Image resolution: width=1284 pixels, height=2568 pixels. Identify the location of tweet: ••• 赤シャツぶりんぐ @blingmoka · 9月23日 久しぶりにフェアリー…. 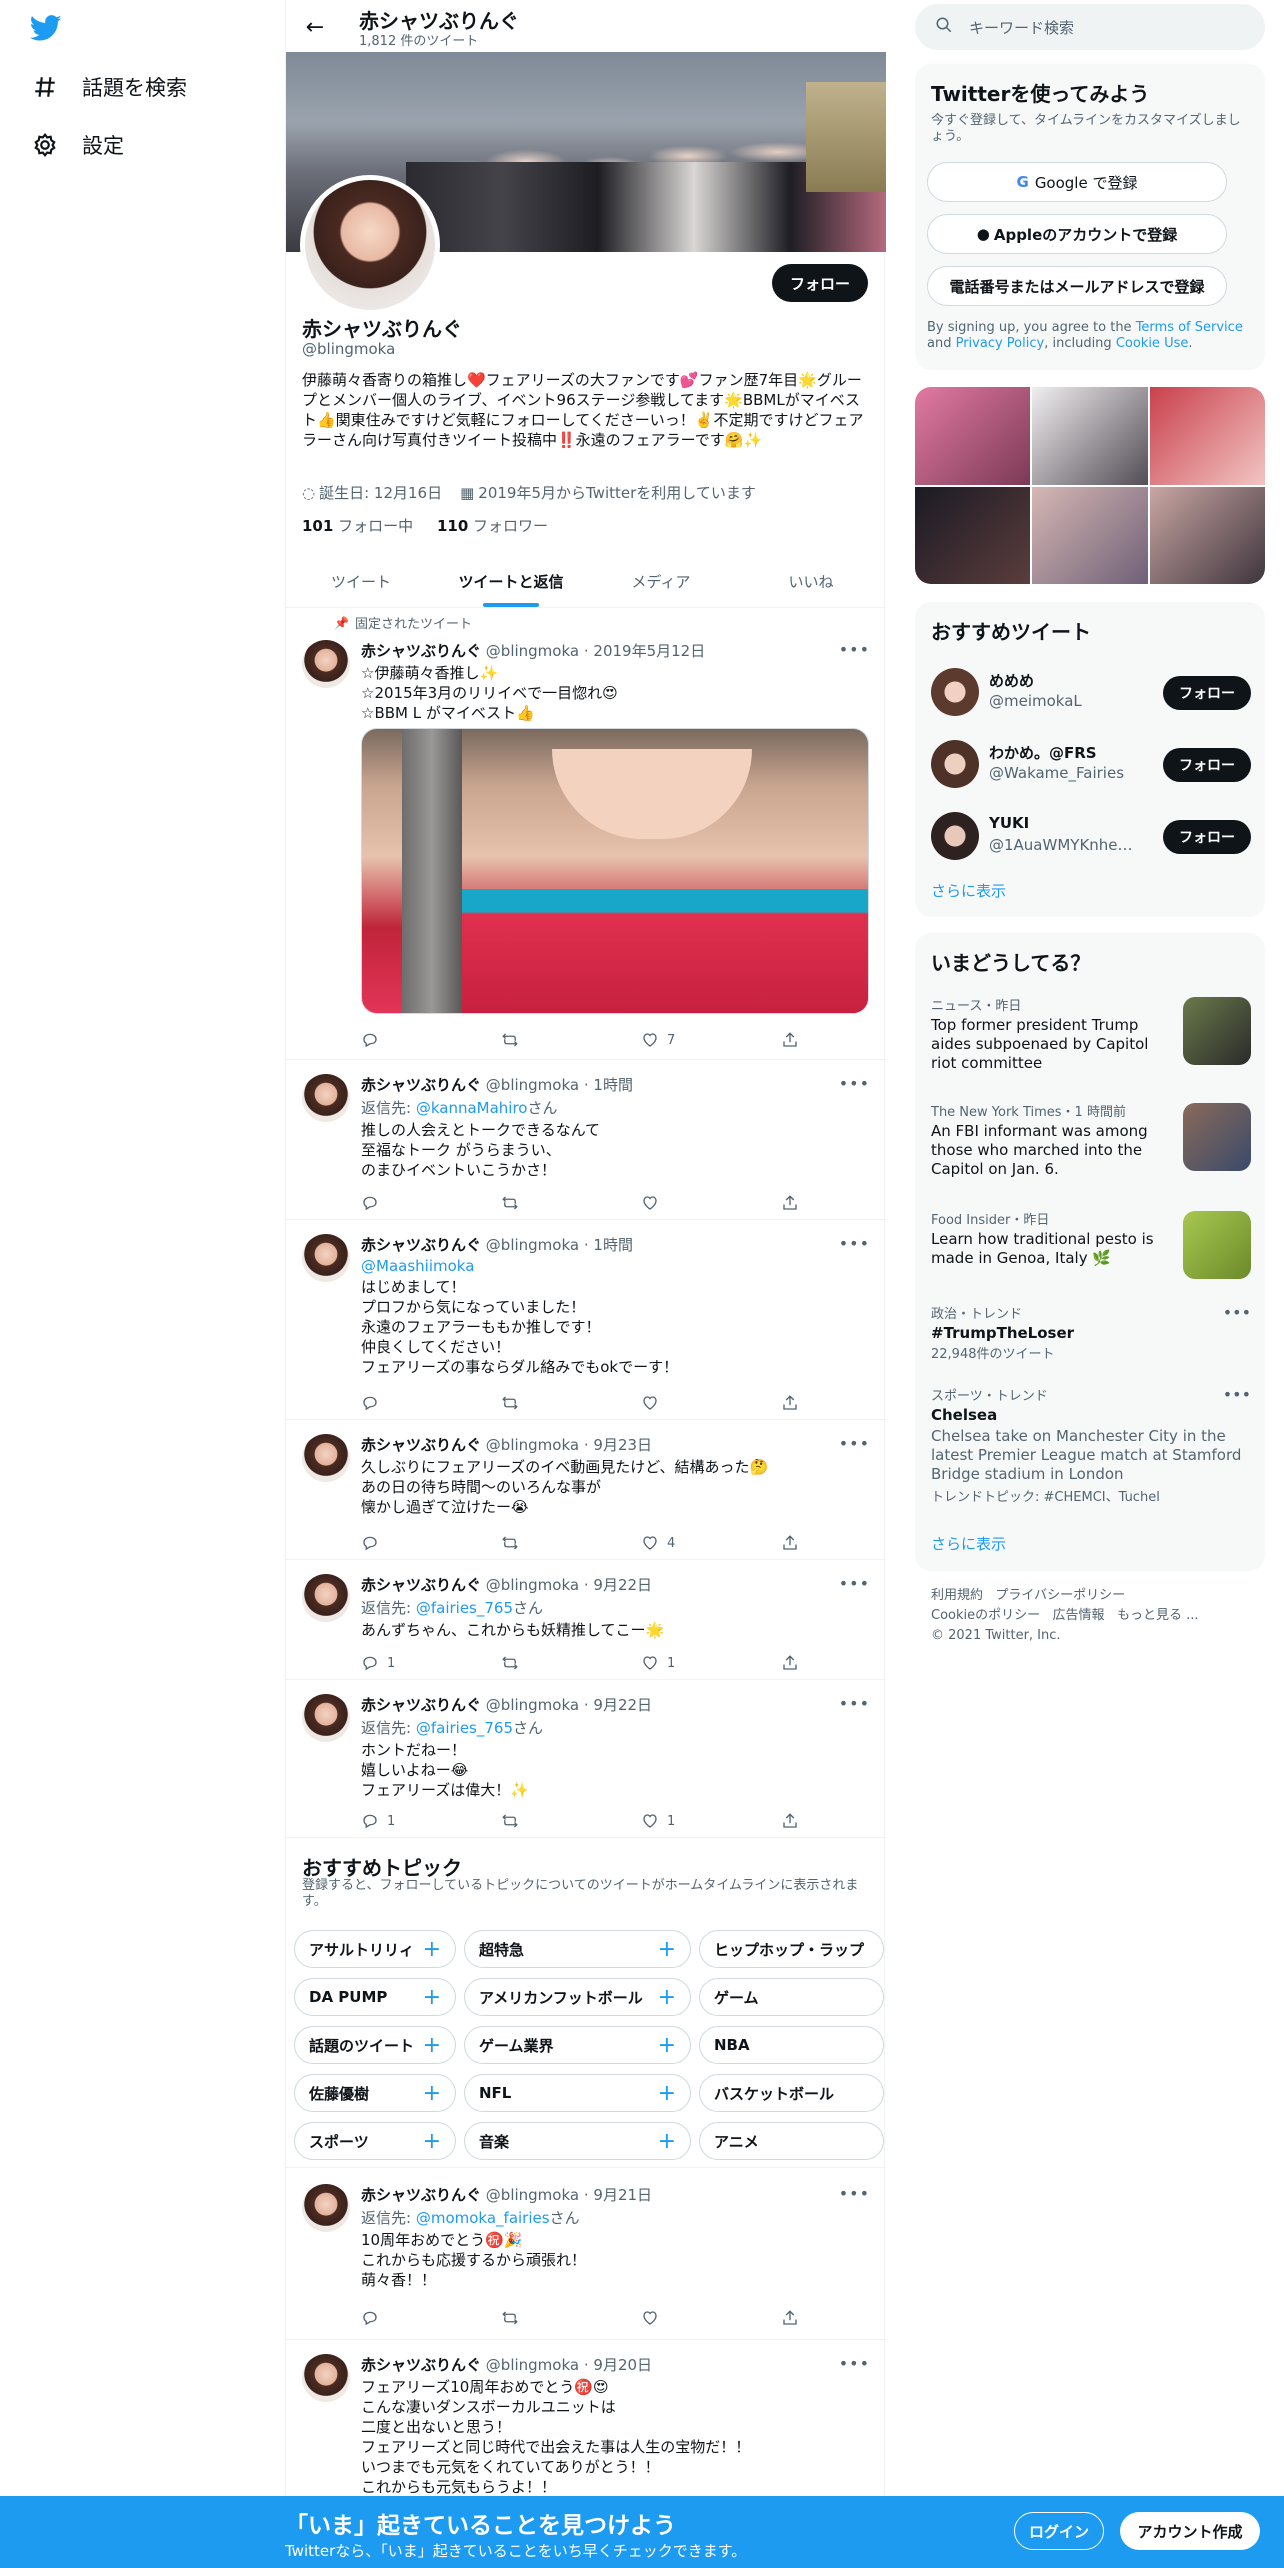
(586, 1490).